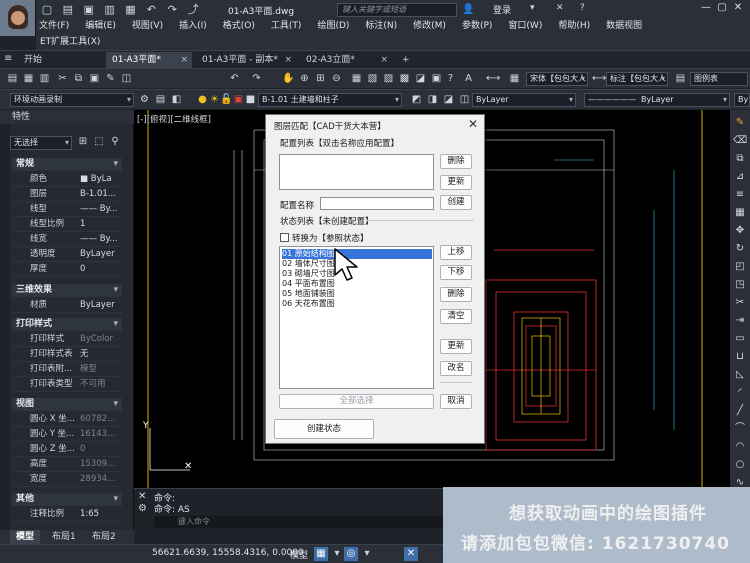 The image size is (750, 563). I want to click on tab-01-a3-plan: 01-A3平面* ×, so click(149, 60).